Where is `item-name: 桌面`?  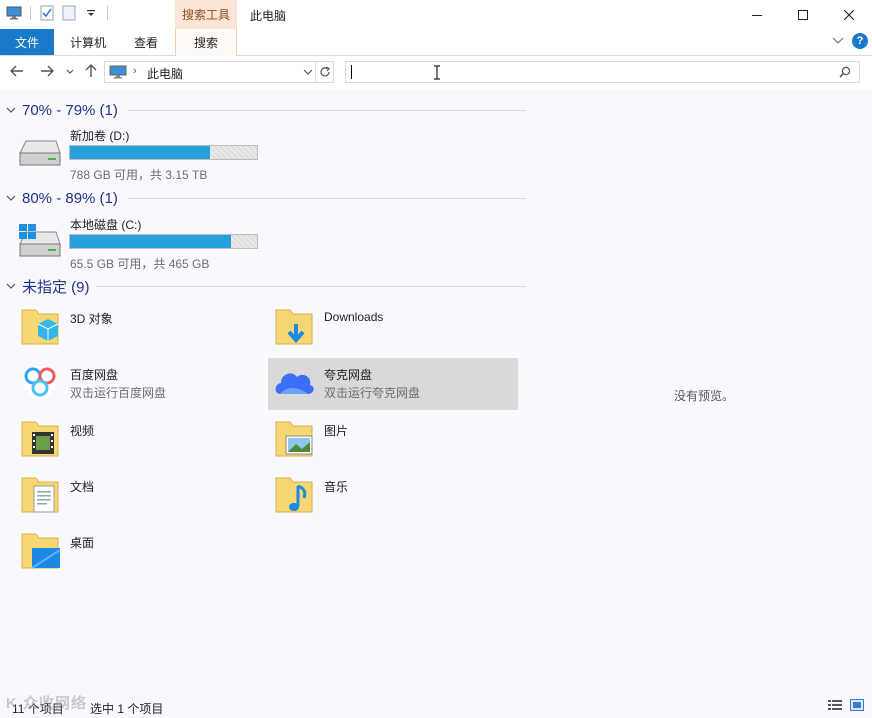
item-name: 桌面 is located at coordinates (82, 543).